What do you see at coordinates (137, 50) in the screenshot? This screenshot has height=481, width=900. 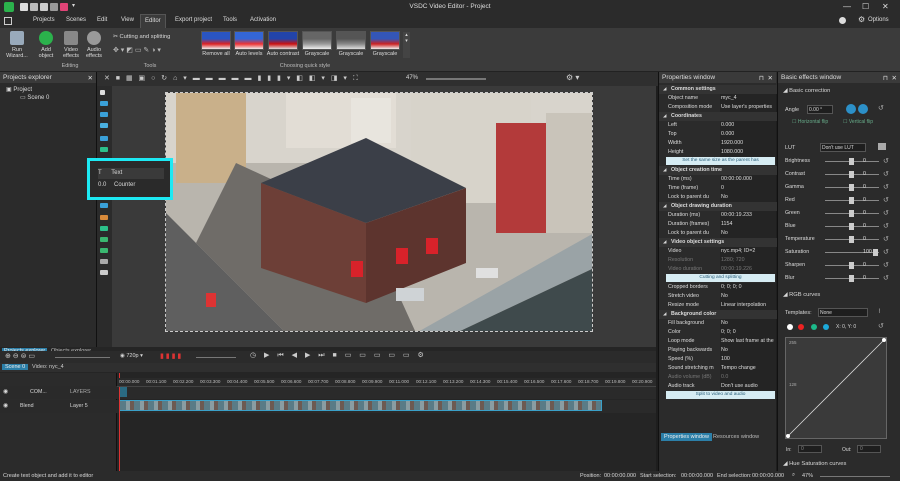 I see `tools-icons: ✥ ▾ ◩ ▭ ✎ ◑ ▾` at bounding box center [137, 50].